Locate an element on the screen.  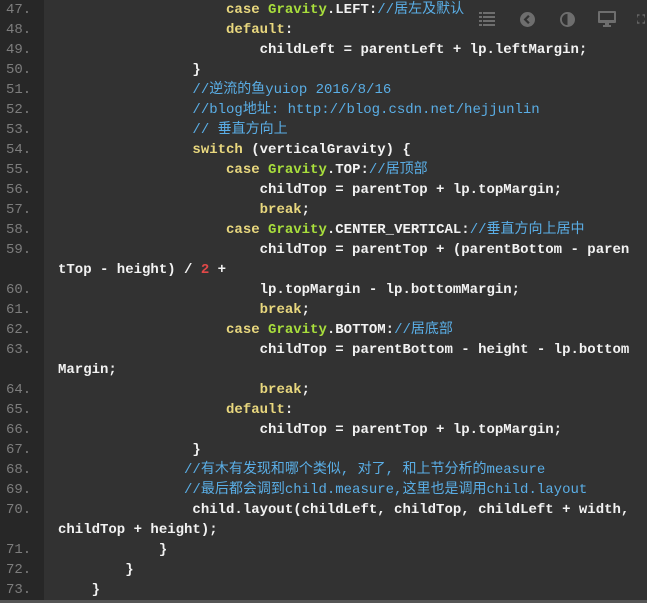
line-number: 63. is located at coordinates (19, 350).